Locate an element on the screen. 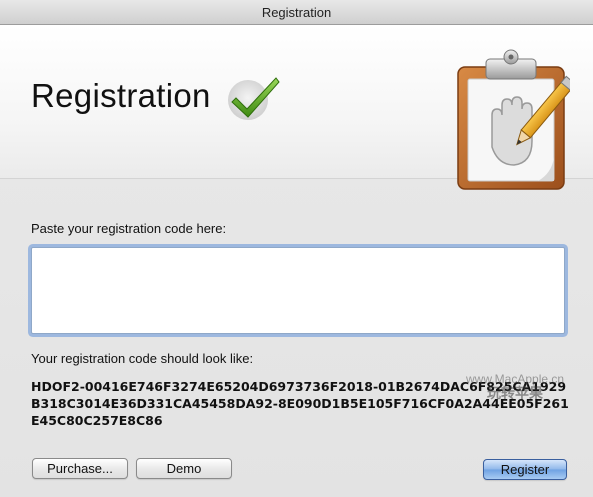 Image resolution: width=593 pixels, height=497 pixels. window-titlebar: Registration is located at coordinates (296, 12).